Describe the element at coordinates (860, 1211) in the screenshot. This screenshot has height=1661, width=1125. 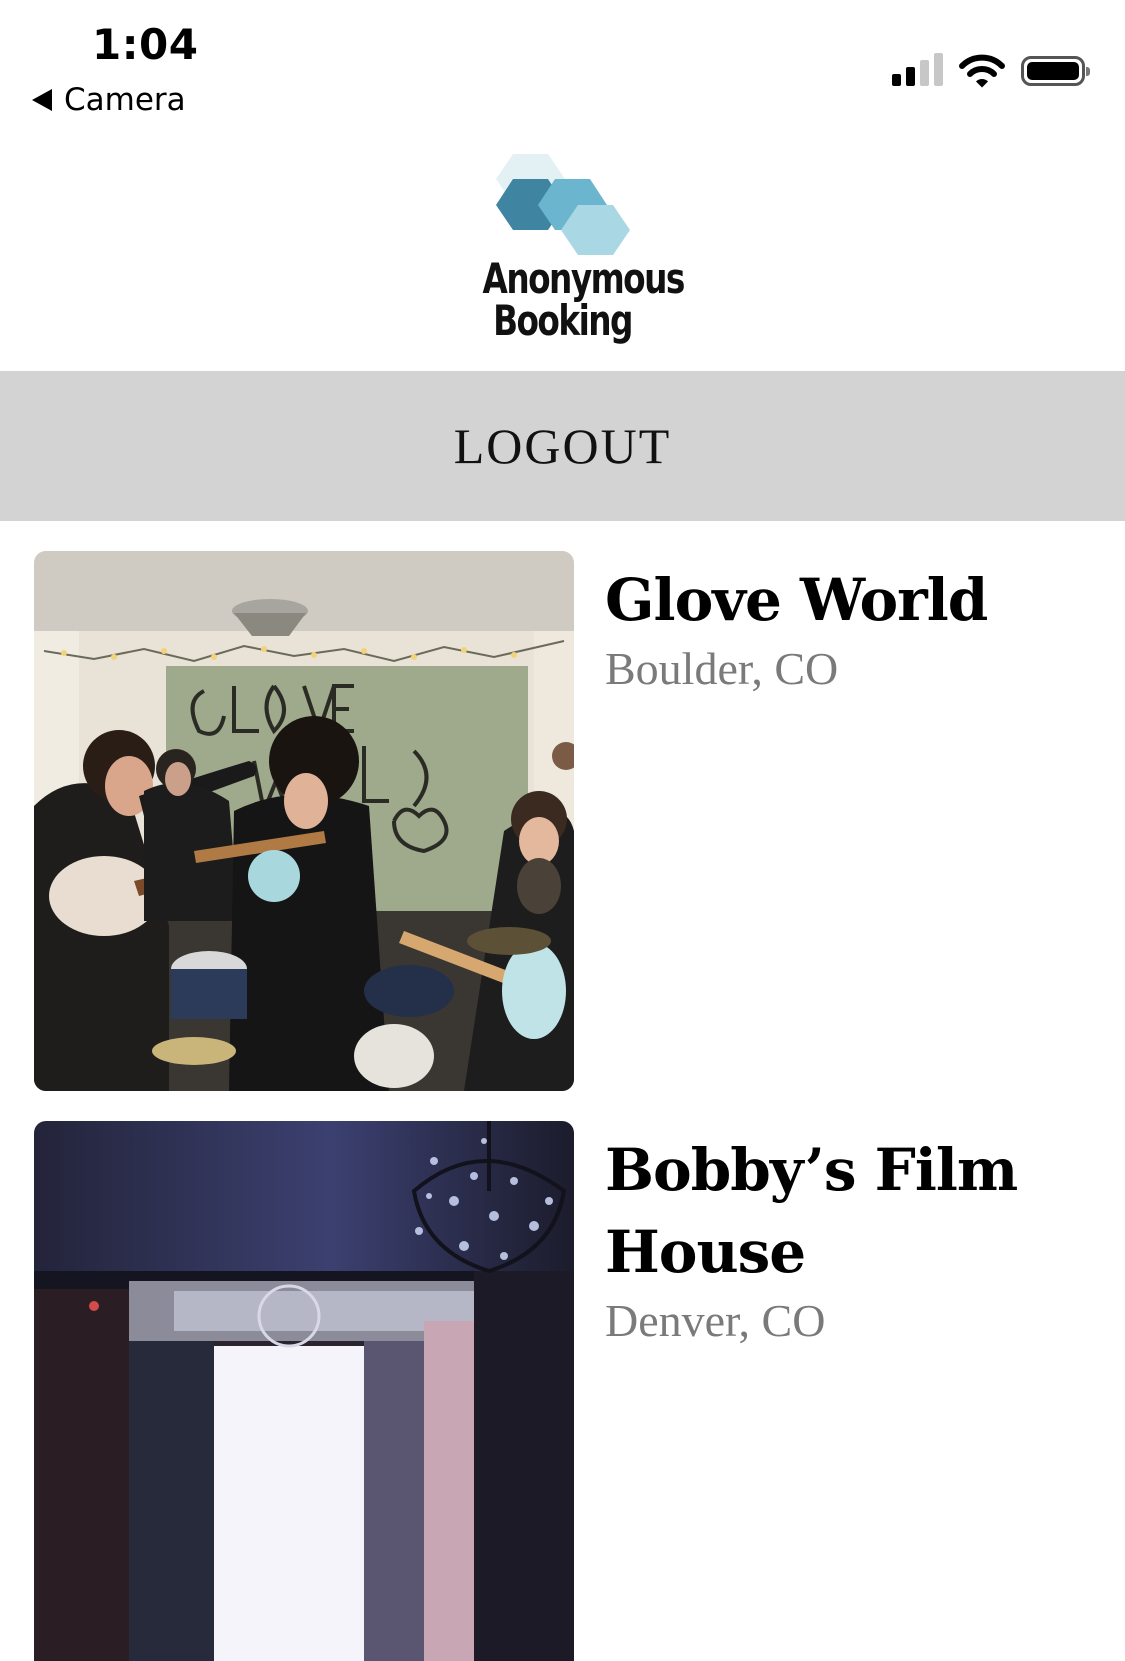
I see `venue-name: Bobby’s Film House` at that location.